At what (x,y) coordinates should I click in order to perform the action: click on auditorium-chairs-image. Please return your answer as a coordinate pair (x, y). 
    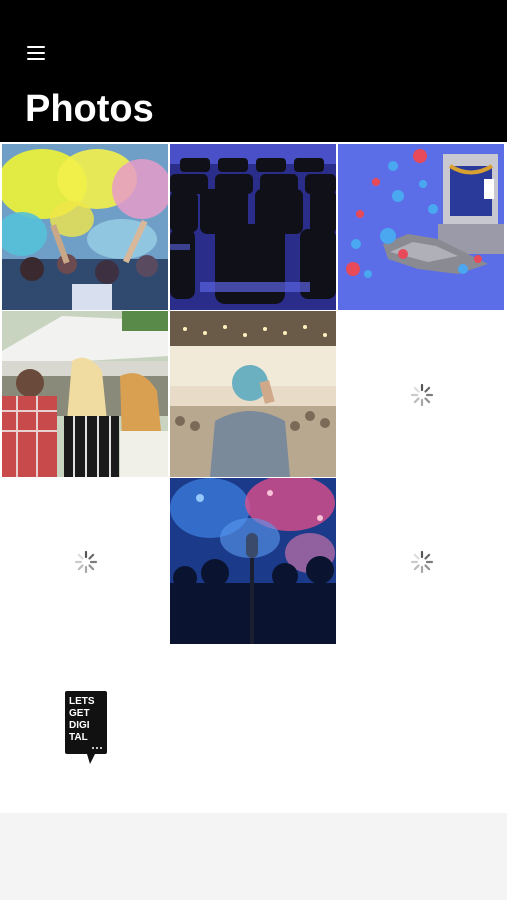
    Looking at the image, I should click on (253, 227).